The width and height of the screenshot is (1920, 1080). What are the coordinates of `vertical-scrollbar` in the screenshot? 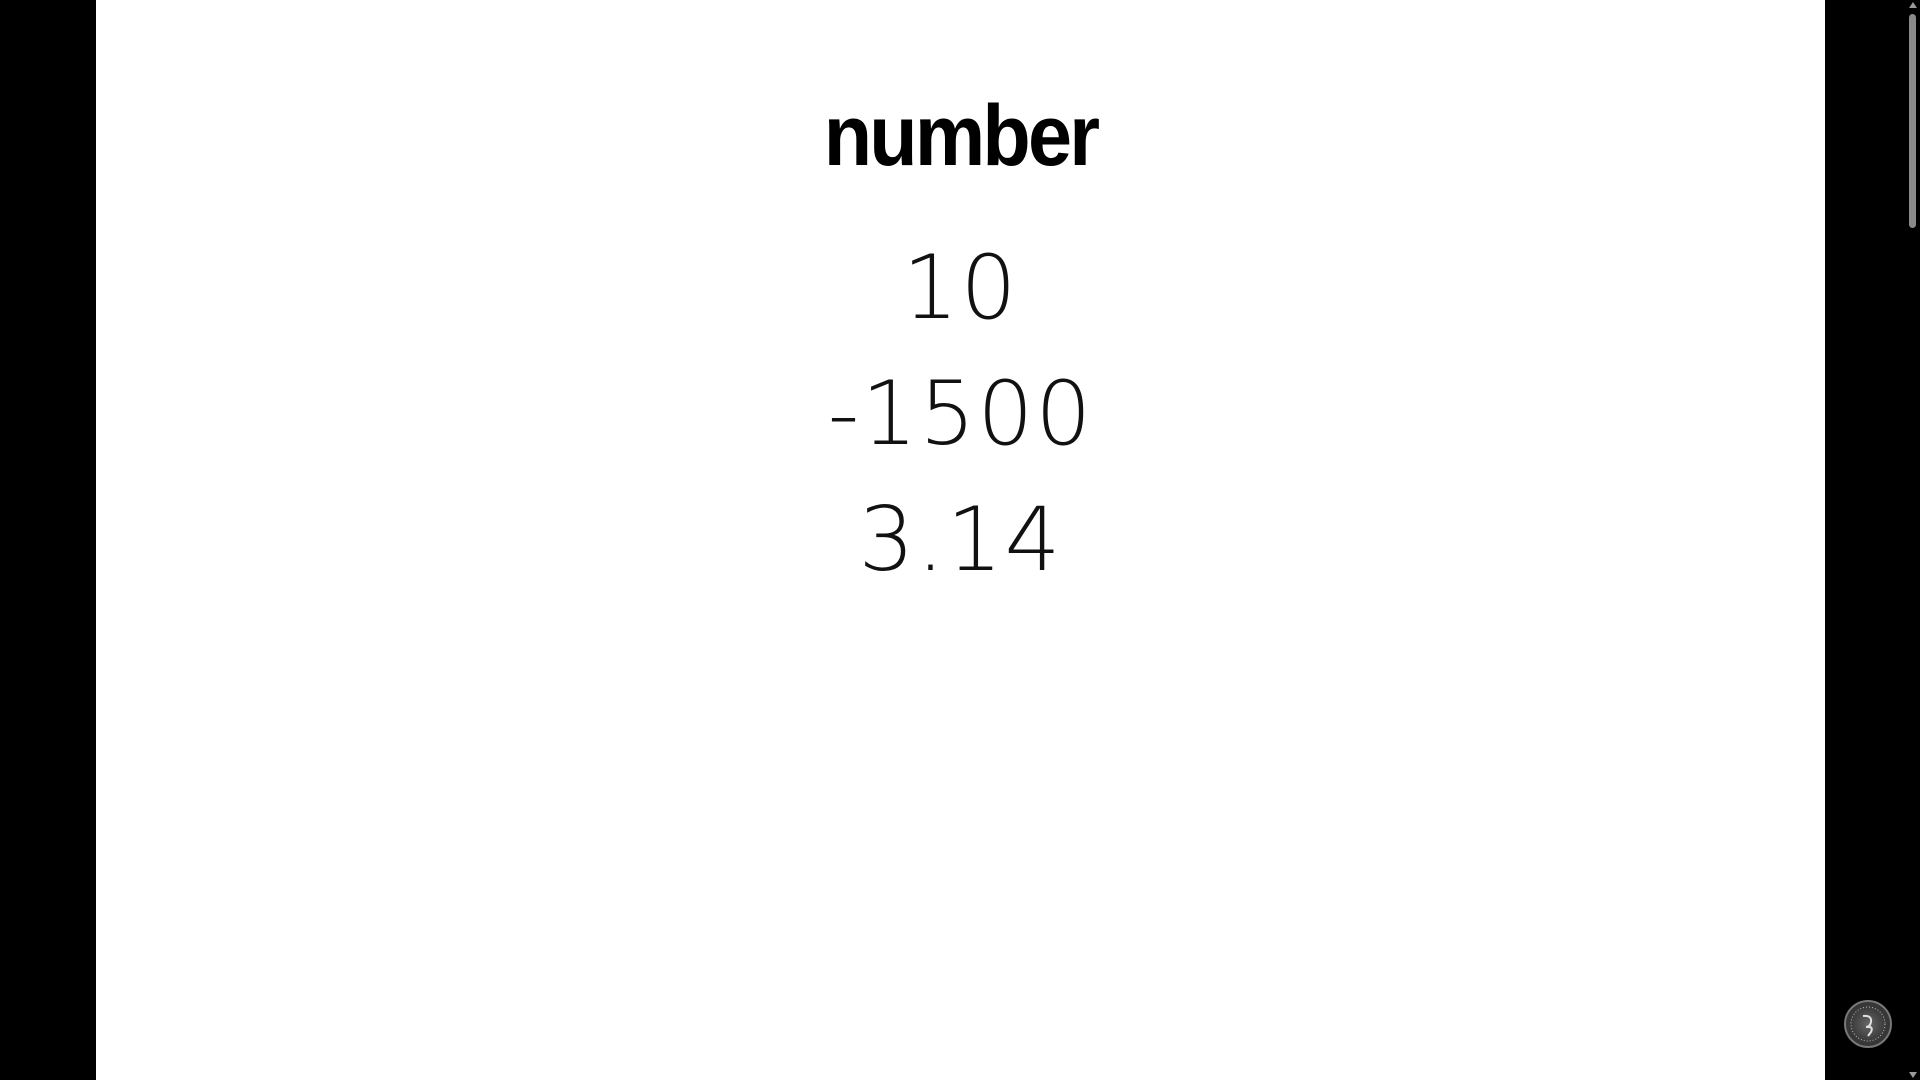 It's located at (1913, 540).